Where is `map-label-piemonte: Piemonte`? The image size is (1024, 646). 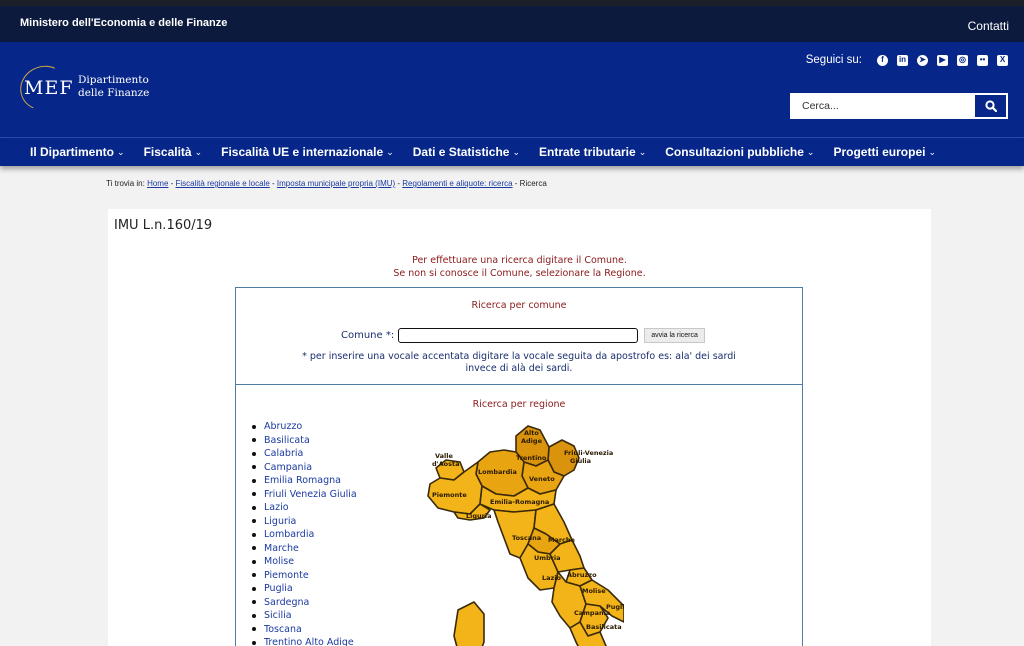
map-label-piemonte: Piemonte is located at coordinates (449, 495).